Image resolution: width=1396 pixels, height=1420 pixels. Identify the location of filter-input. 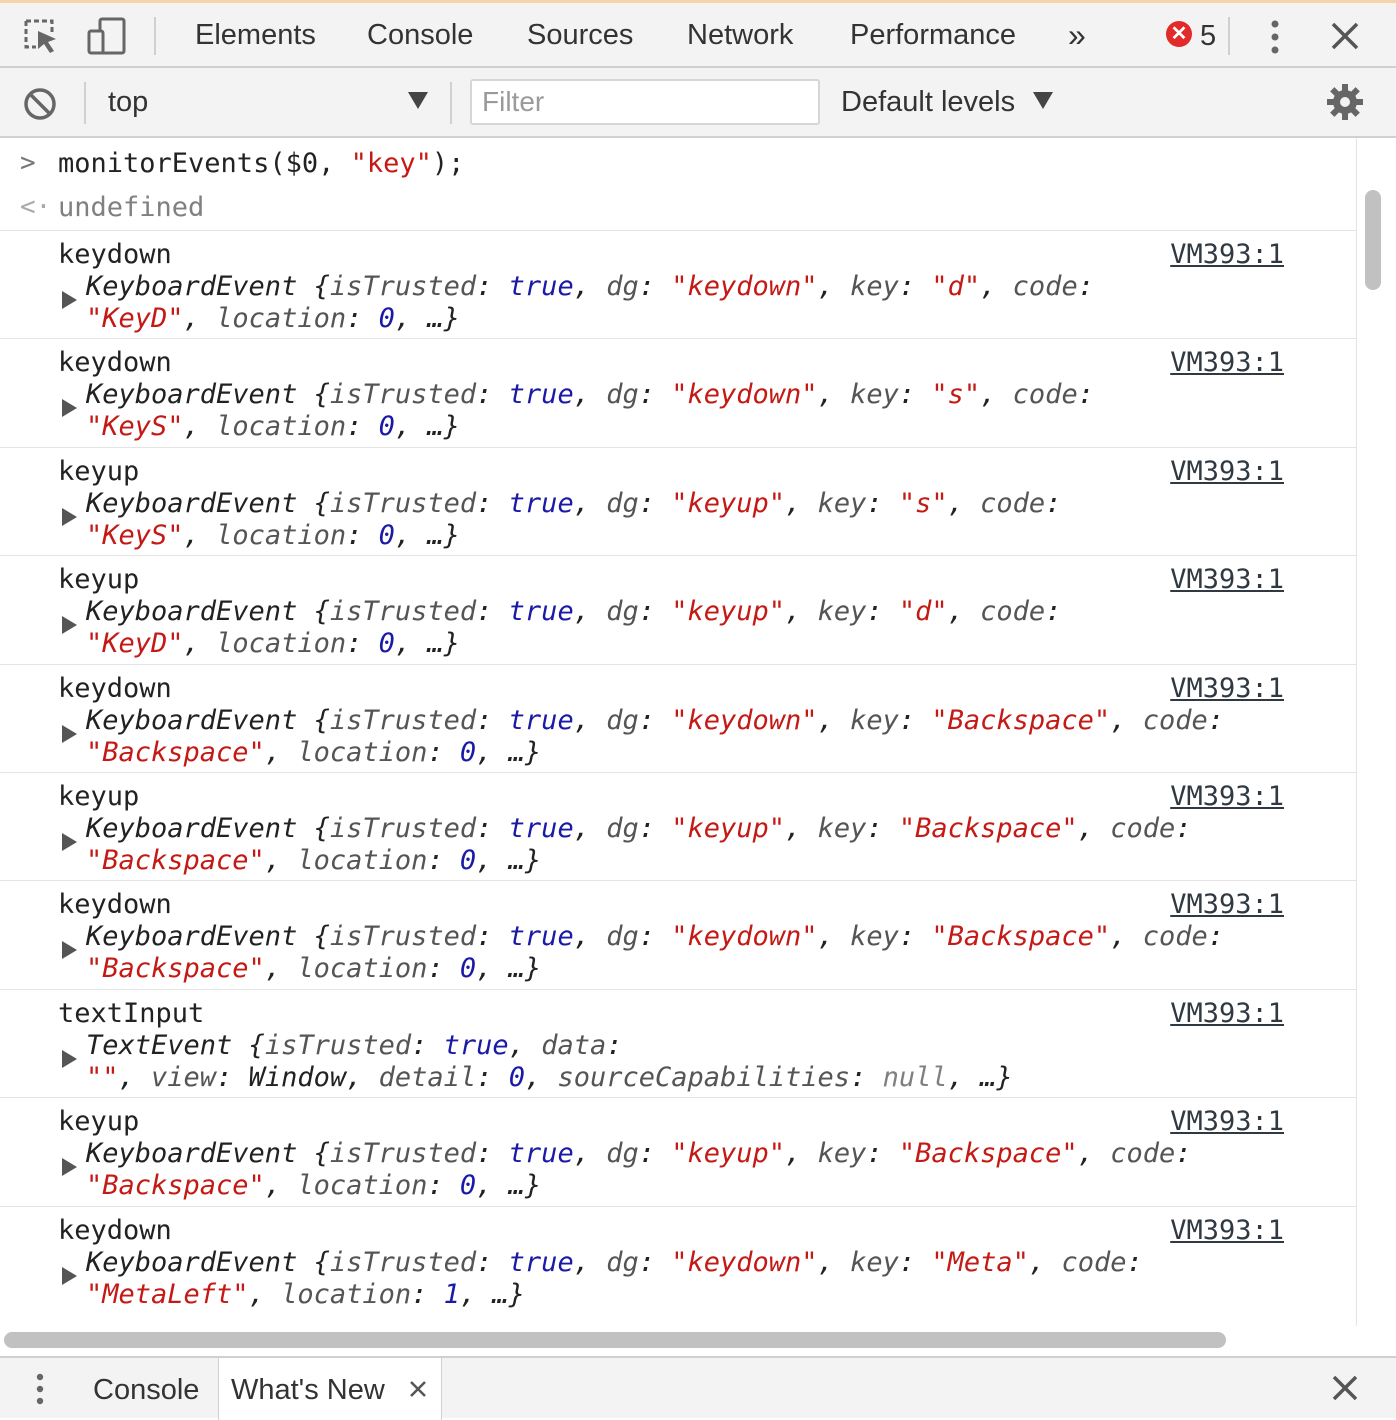
(645, 102).